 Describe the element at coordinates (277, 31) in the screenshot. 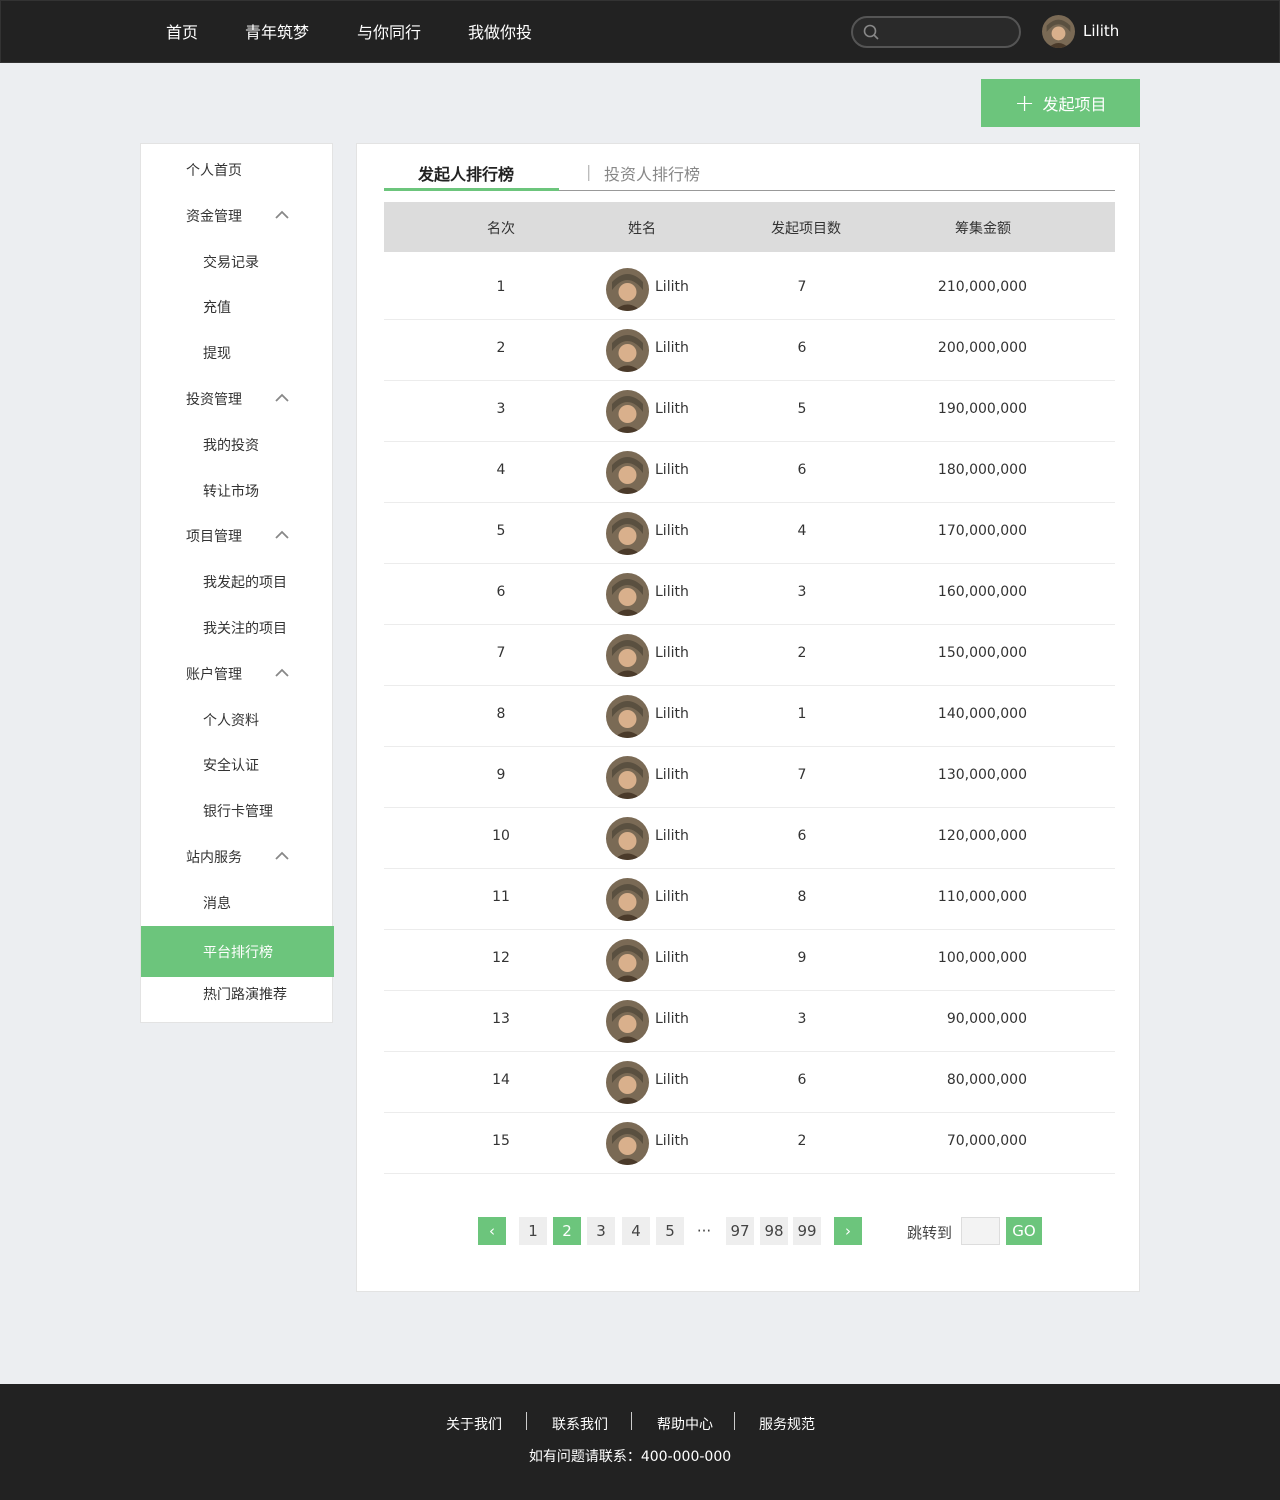

I see `nav-item-youth-dream: 青年筑梦` at that location.